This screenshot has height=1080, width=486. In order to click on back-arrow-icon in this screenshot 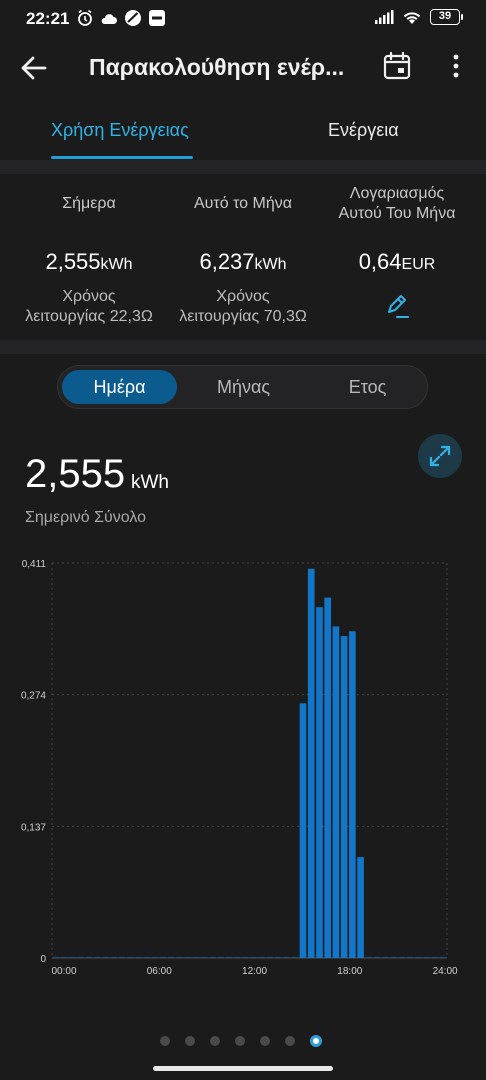, I will do `click(34, 68)`.